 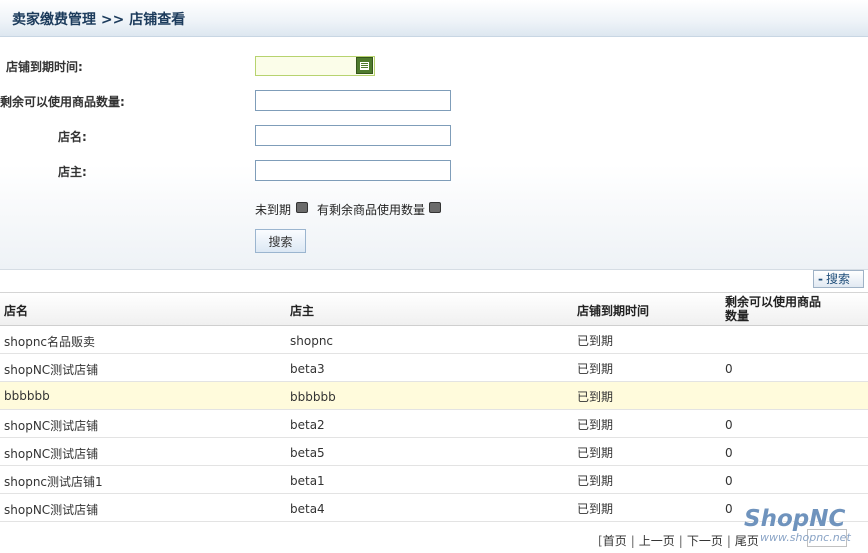 What do you see at coordinates (302, 310) in the screenshot?
I see `column-header-owner: 店主` at bounding box center [302, 310].